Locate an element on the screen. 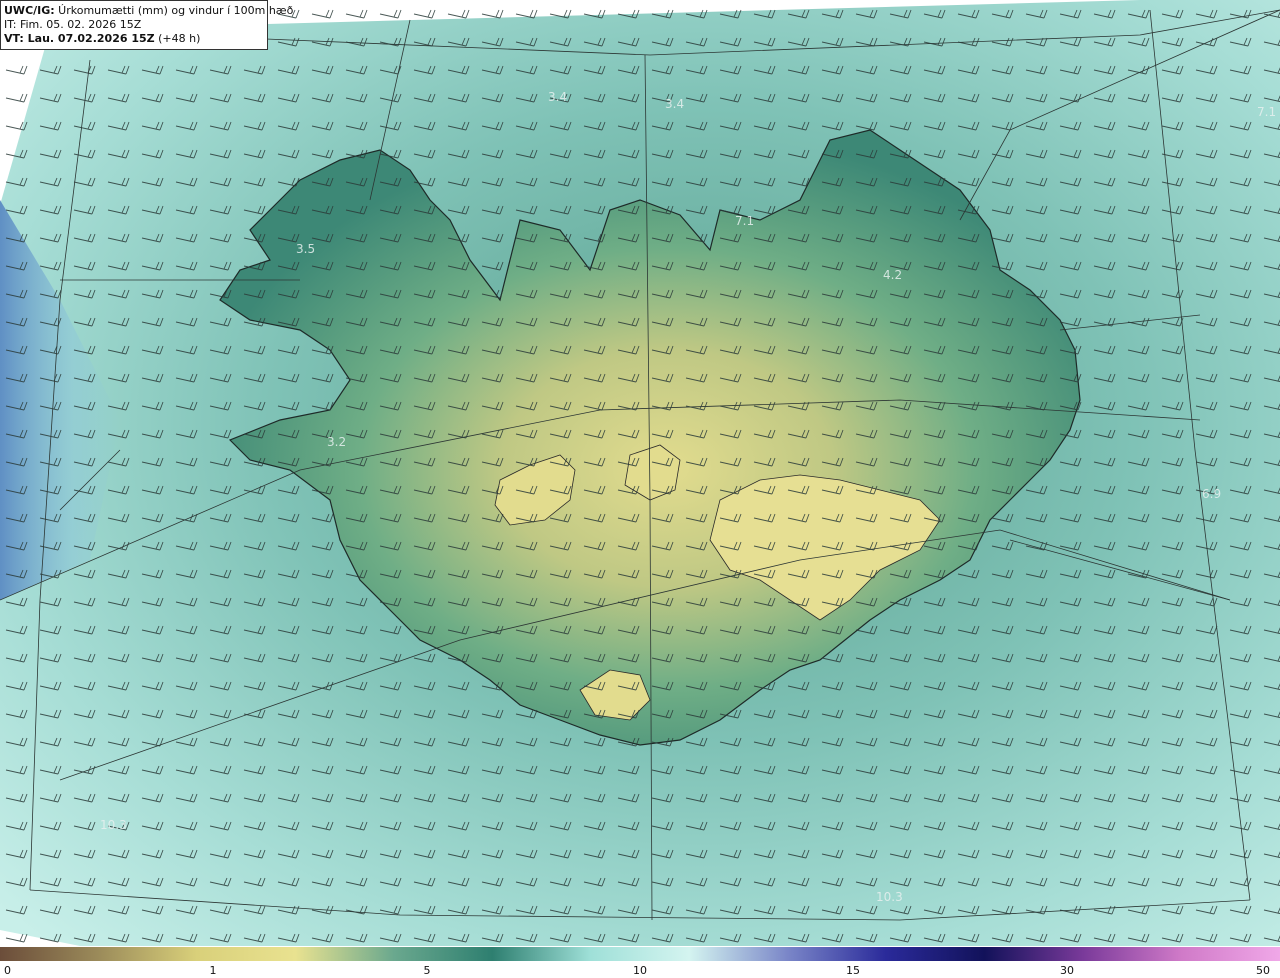  map-title: Úrkomumætti (mm) og vindur í 100m hæð is located at coordinates (174, 10).